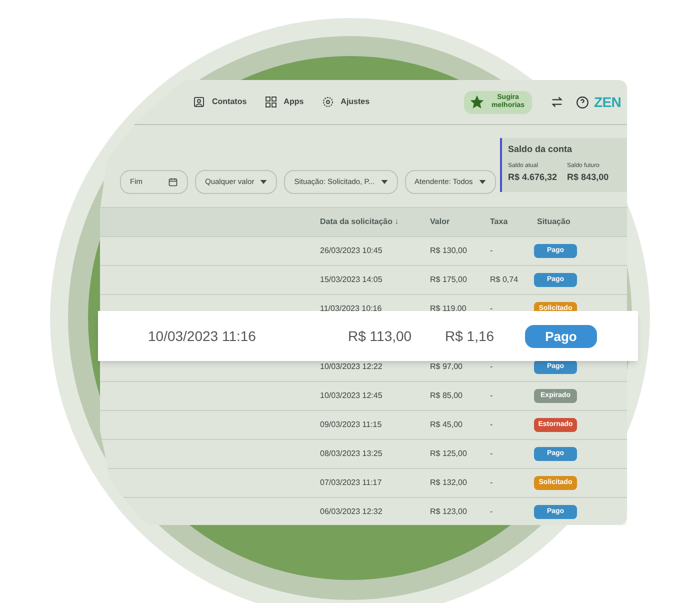  What do you see at coordinates (352, 367) in the screenshot?
I see `table-cell-text: 10/03/2023 12:22` at bounding box center [352, 367].